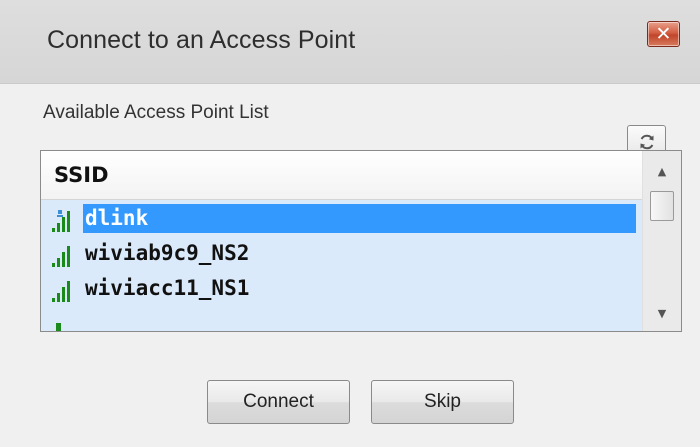 The height and width of the screenshot is (447, 700). I want to click on skip-button: Skip, so click(442, 402).